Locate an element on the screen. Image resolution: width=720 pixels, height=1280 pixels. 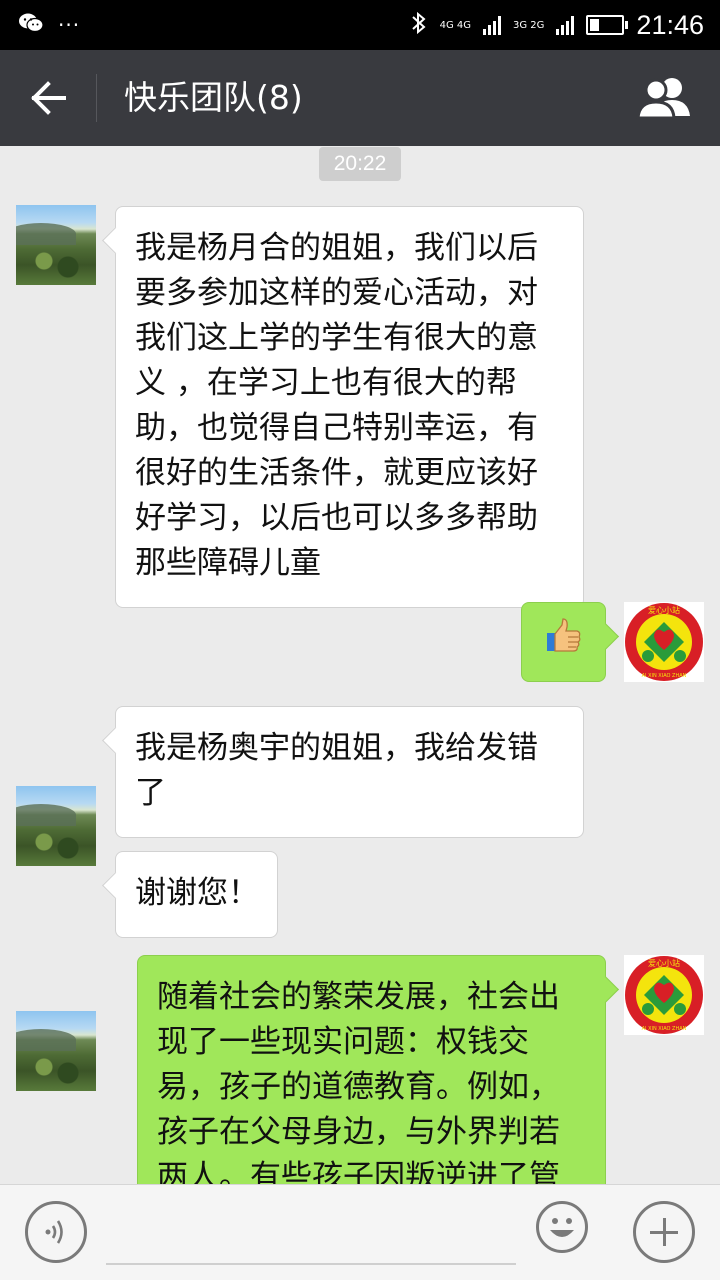
input-bar is located at coordinates (360, 1232).